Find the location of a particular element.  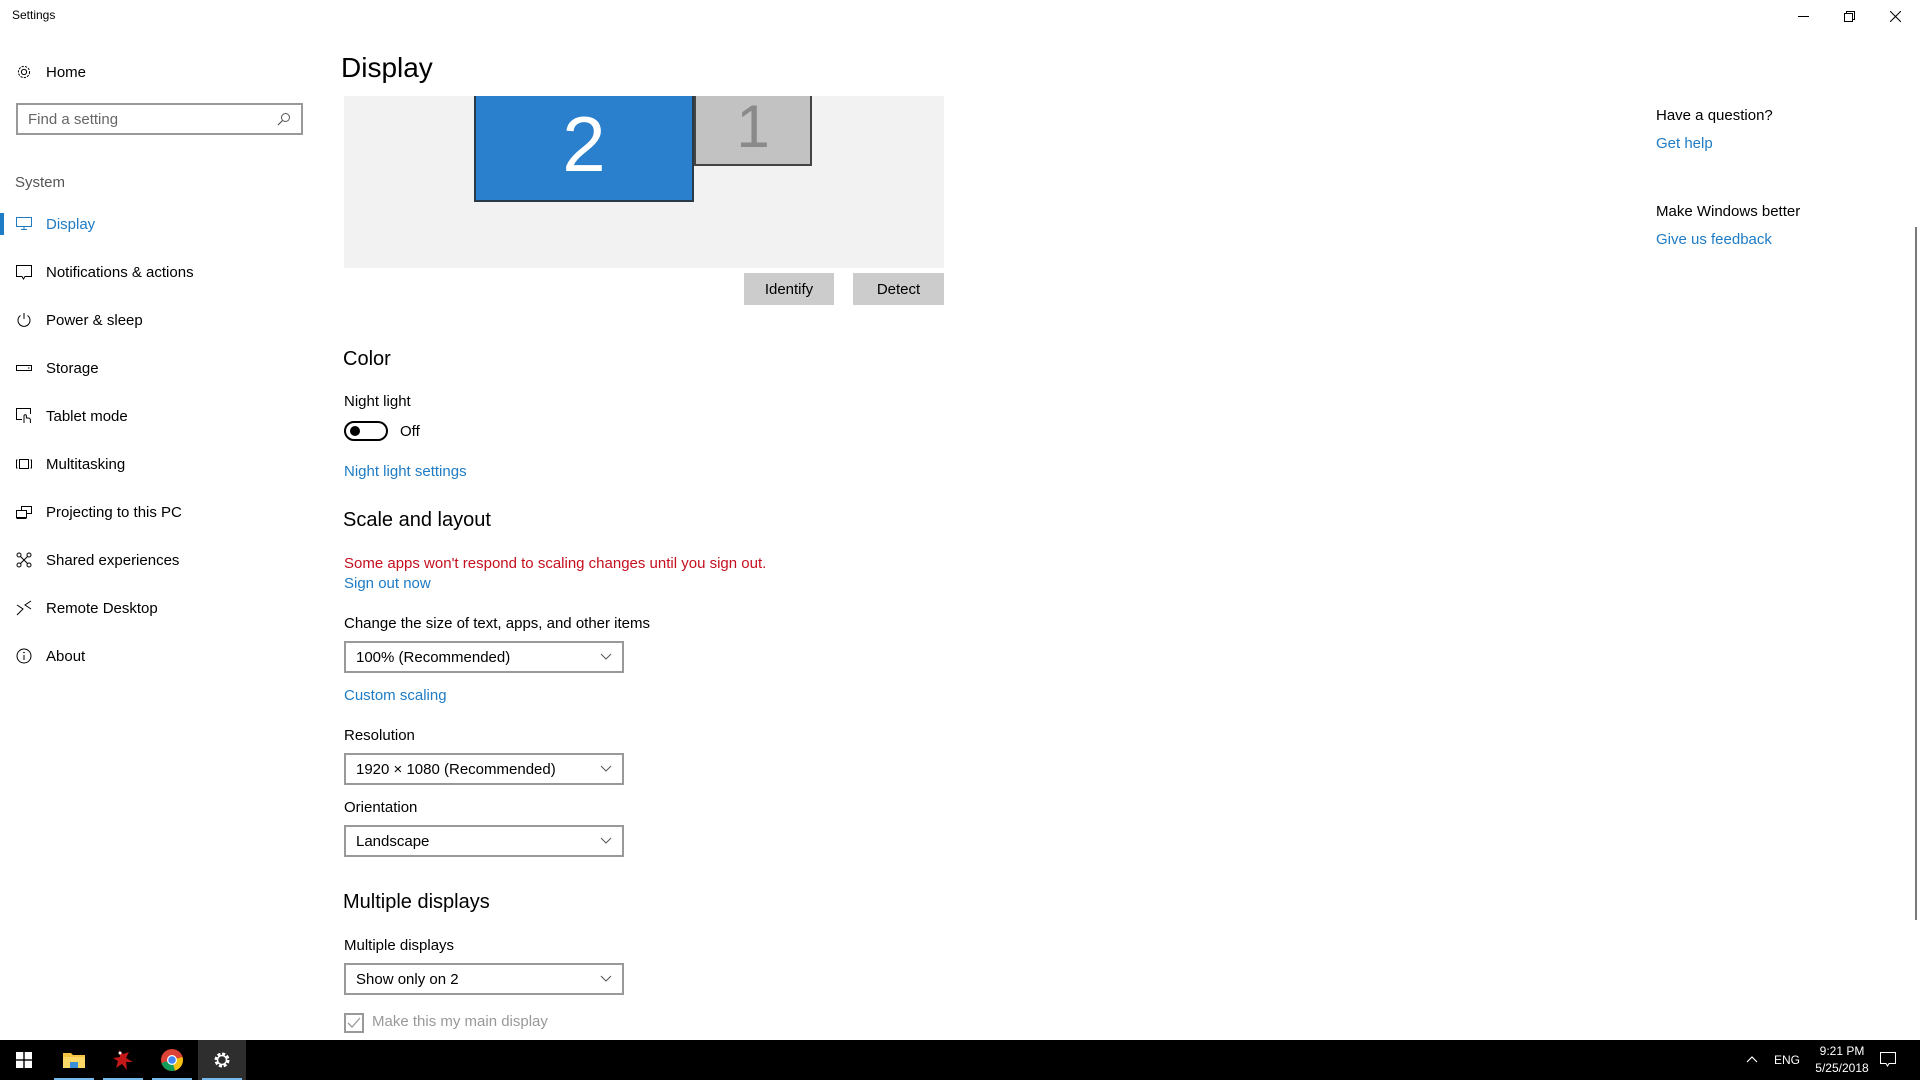

sidebar-item-label: About is located at coordinates (66, 656).